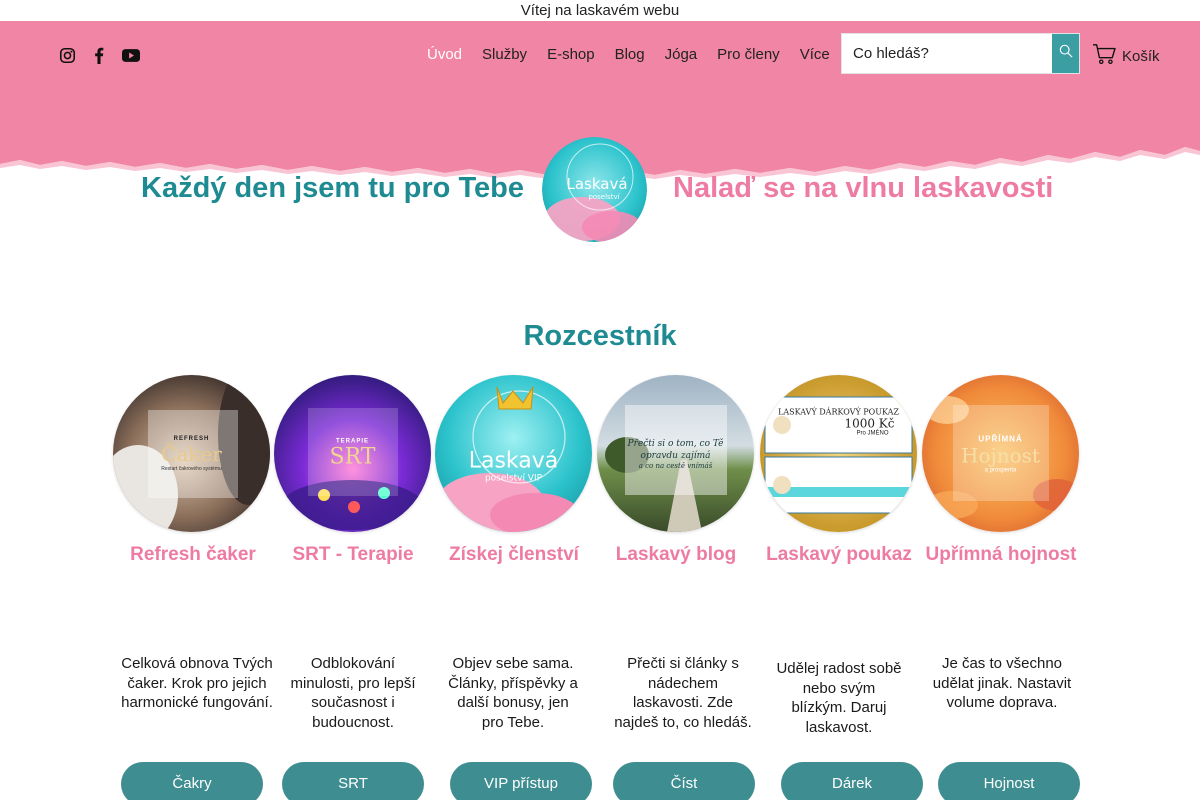 The height and width of the screenshot is (800, 1200). Describe the element at coordinates (353, 781) in the screenshot. I see `card-button-srt: SRT` at that location.